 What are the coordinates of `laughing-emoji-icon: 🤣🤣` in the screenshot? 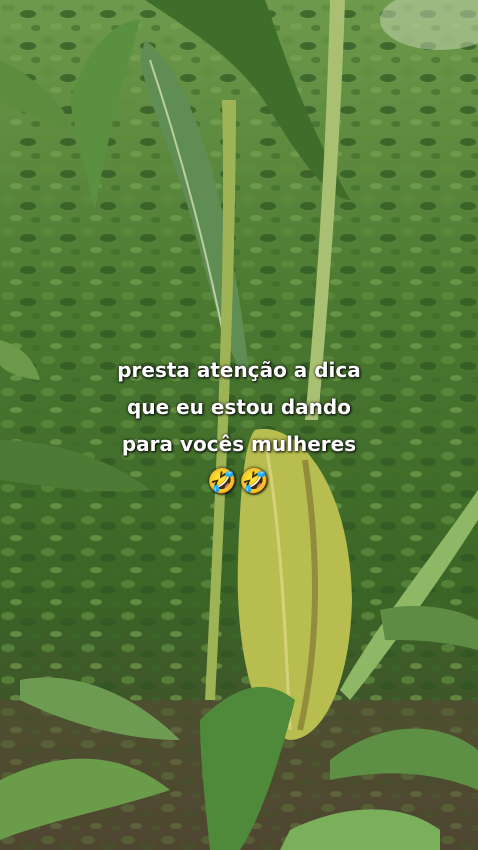 It's located at (239, 481).